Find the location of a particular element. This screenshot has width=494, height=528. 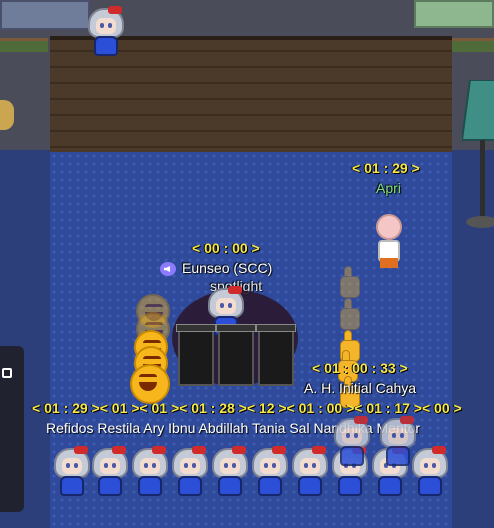

avatar-on-stage is located at coordinates (106, 32).